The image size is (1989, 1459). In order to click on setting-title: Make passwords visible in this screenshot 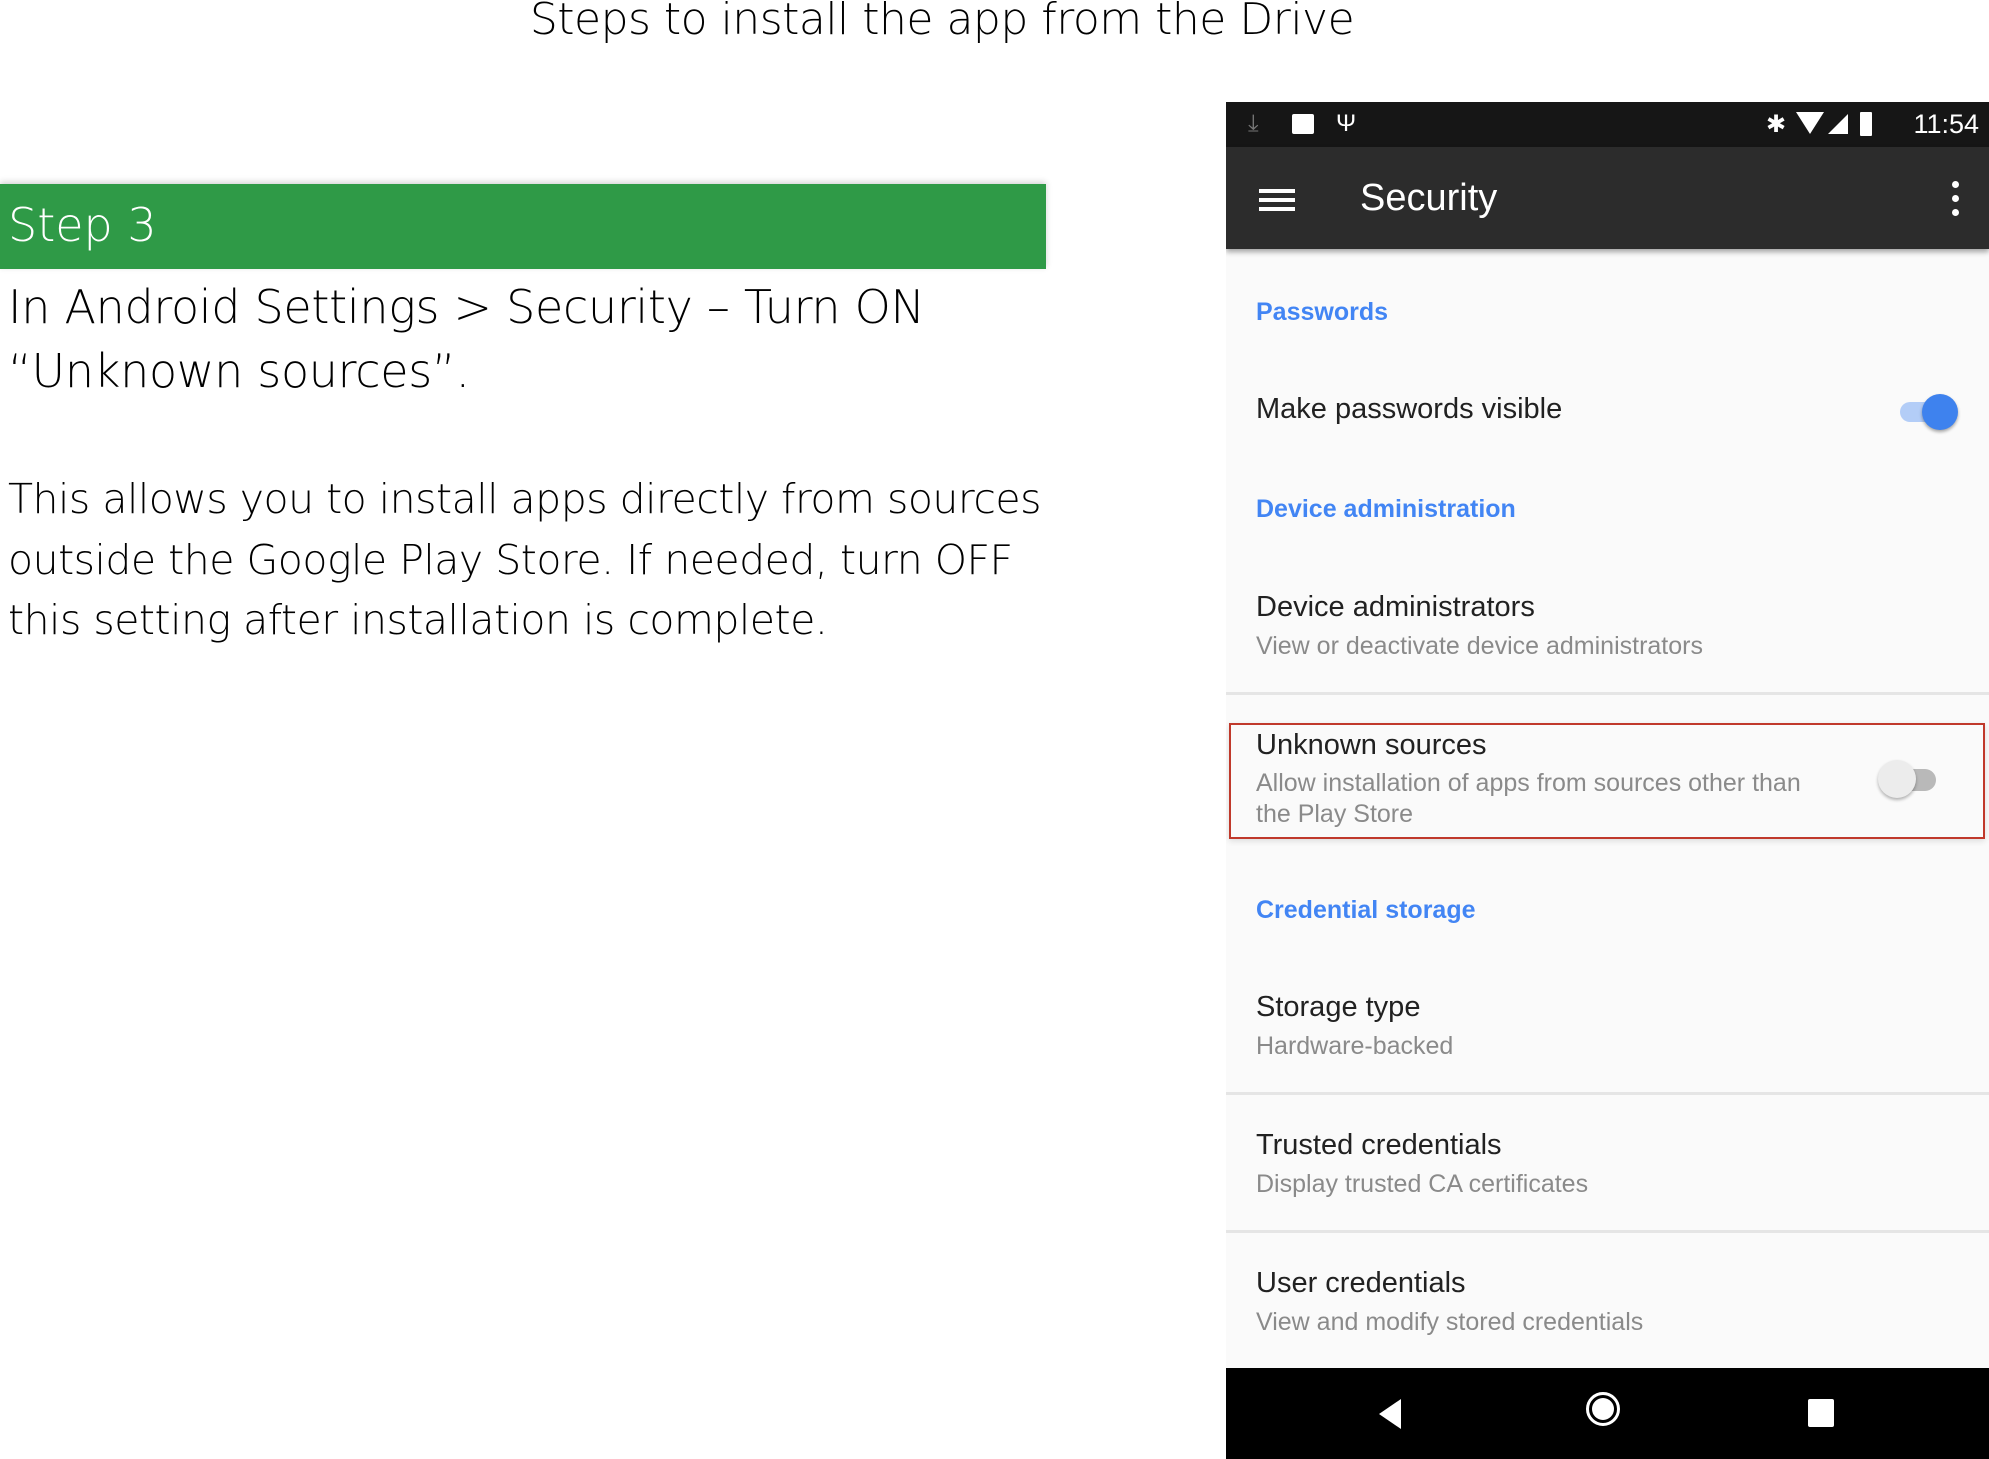, I will do `click(1409, 409)`.